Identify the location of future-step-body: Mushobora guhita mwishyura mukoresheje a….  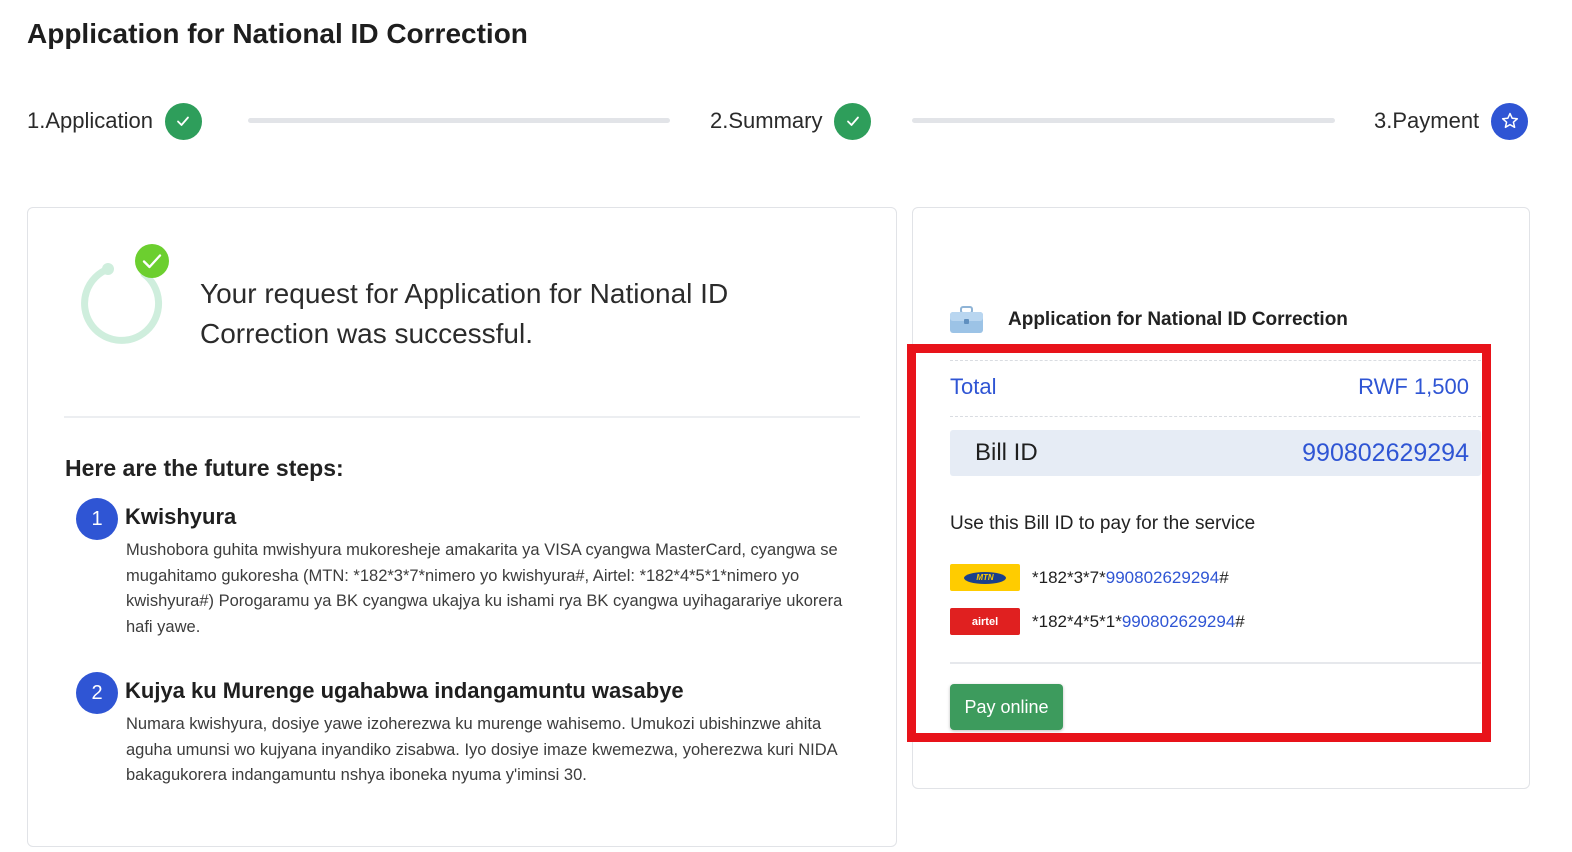
(484, 588).